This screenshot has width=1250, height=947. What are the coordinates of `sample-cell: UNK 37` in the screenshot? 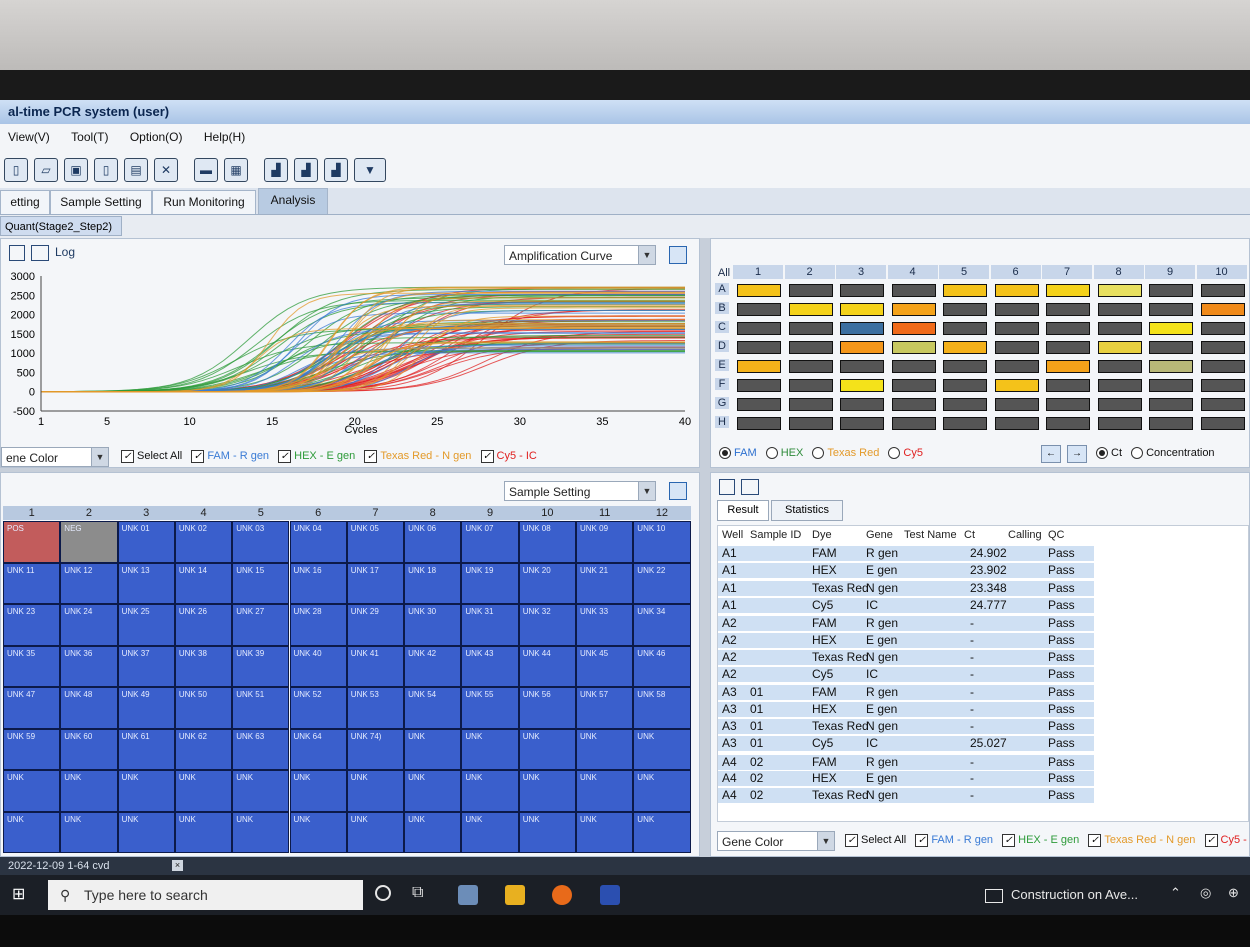 It's located at (146, 666).